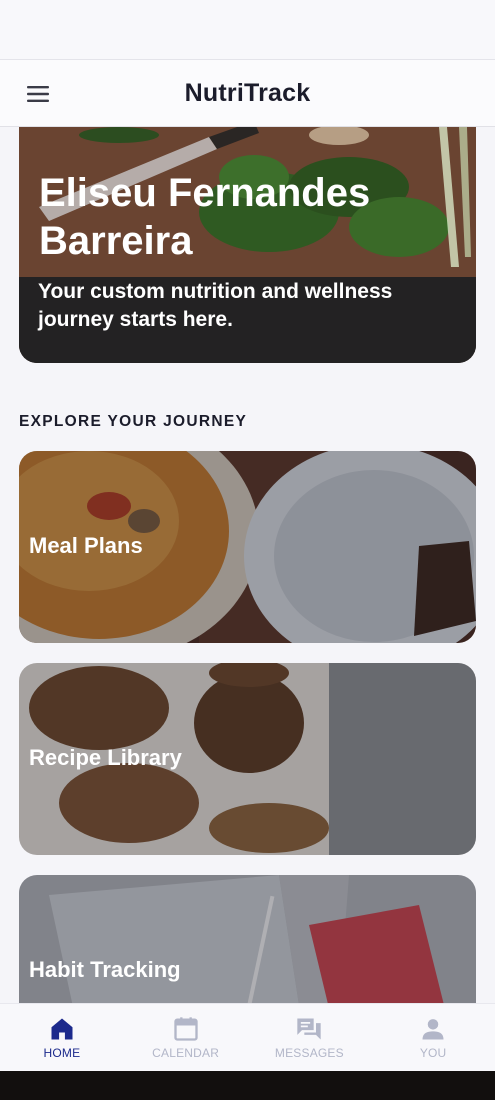 The image size is (495, 1100). I want to click on habit-tracking-card: Habit Tracking, so click(247, 939).